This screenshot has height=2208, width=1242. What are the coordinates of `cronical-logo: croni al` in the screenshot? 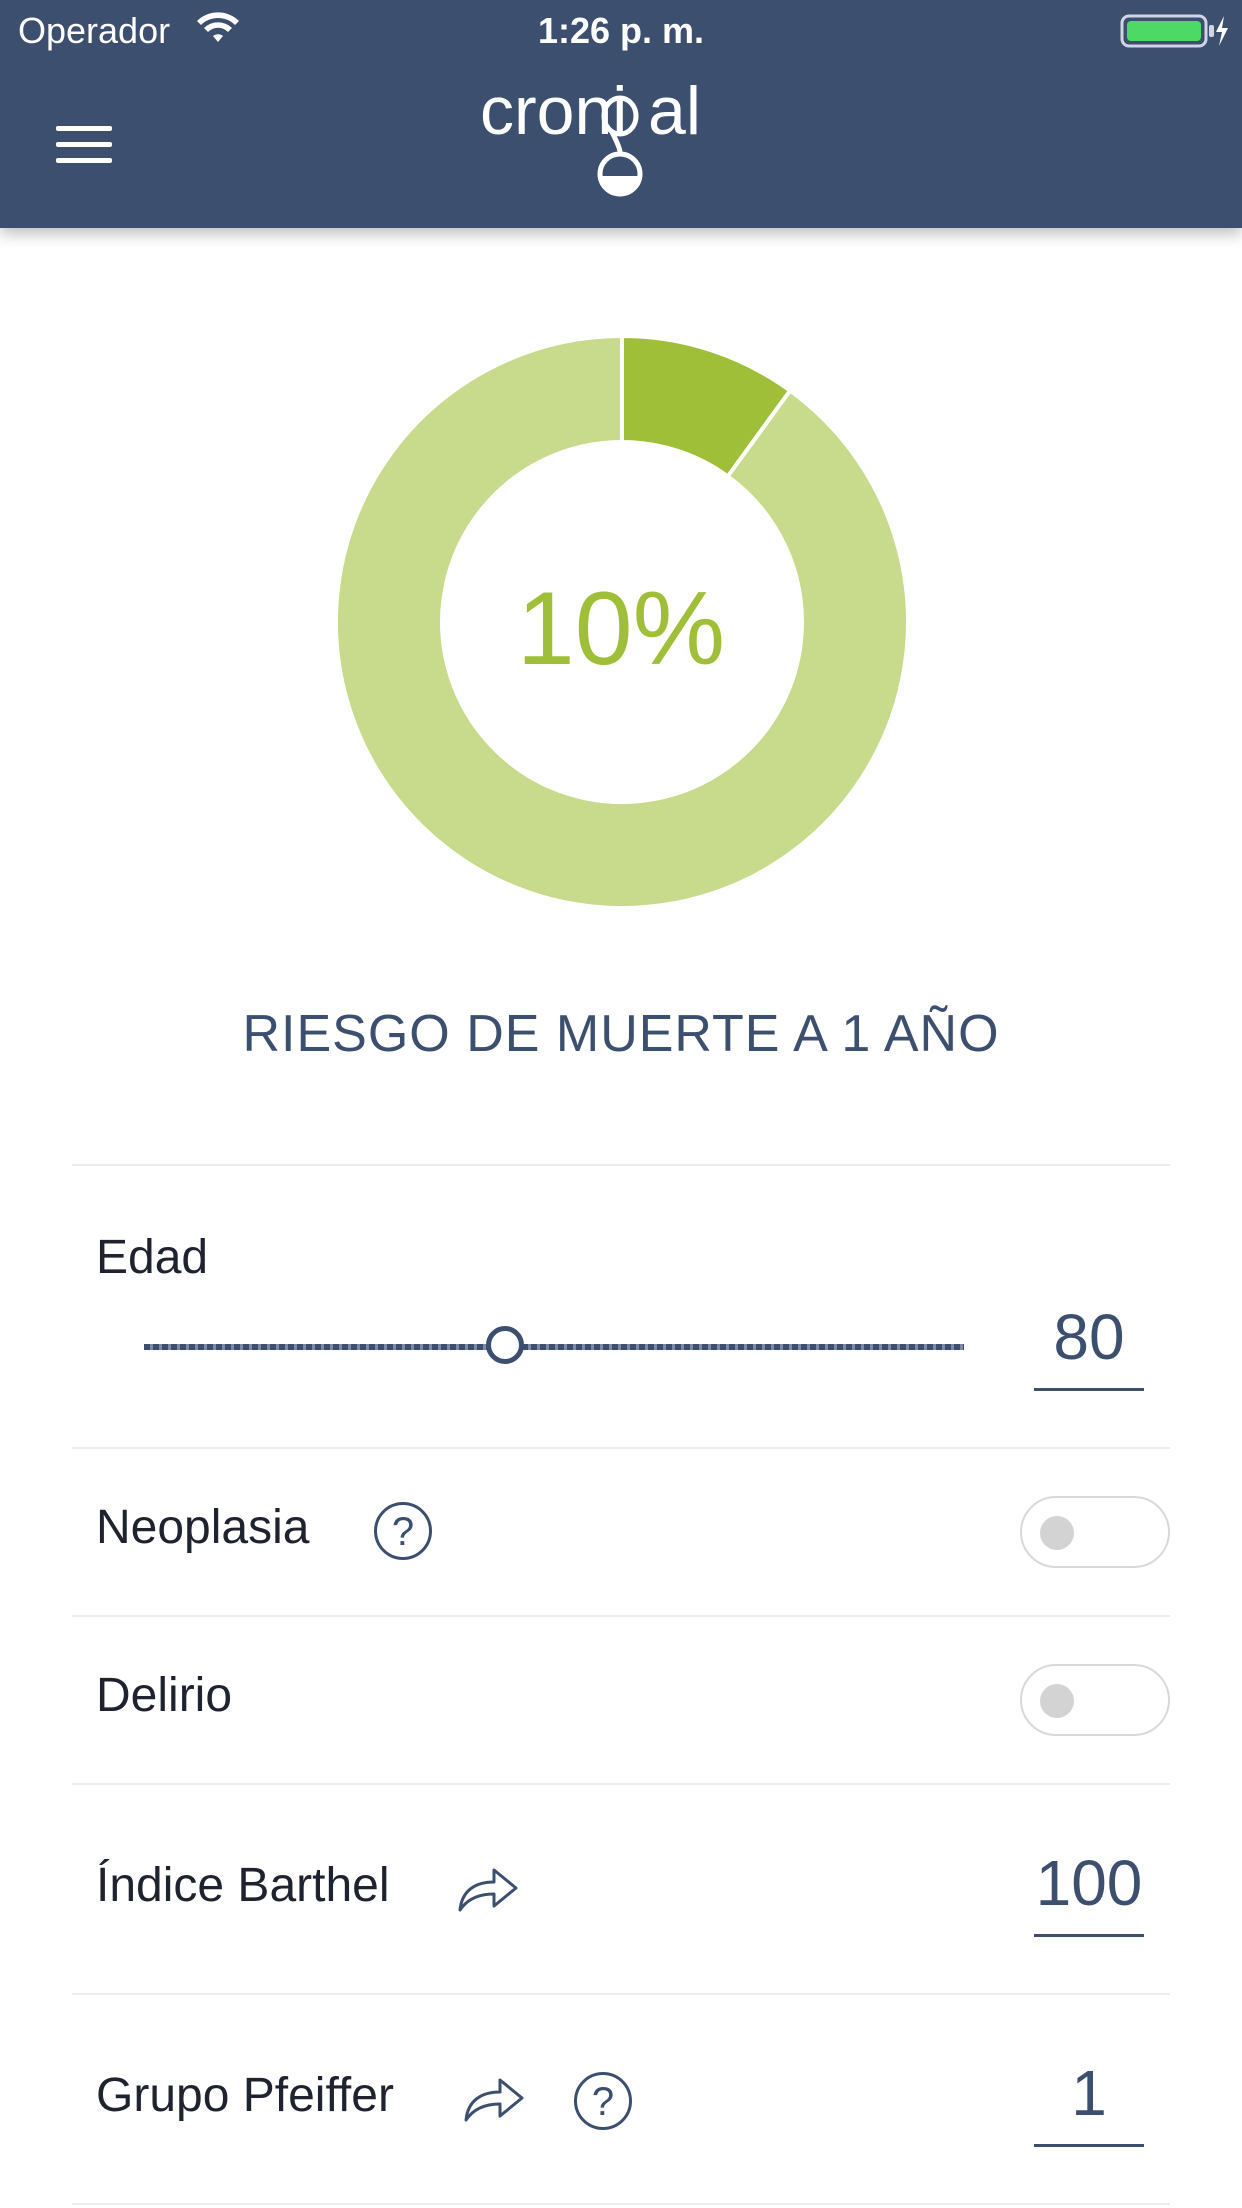 It's located at (590, 137).